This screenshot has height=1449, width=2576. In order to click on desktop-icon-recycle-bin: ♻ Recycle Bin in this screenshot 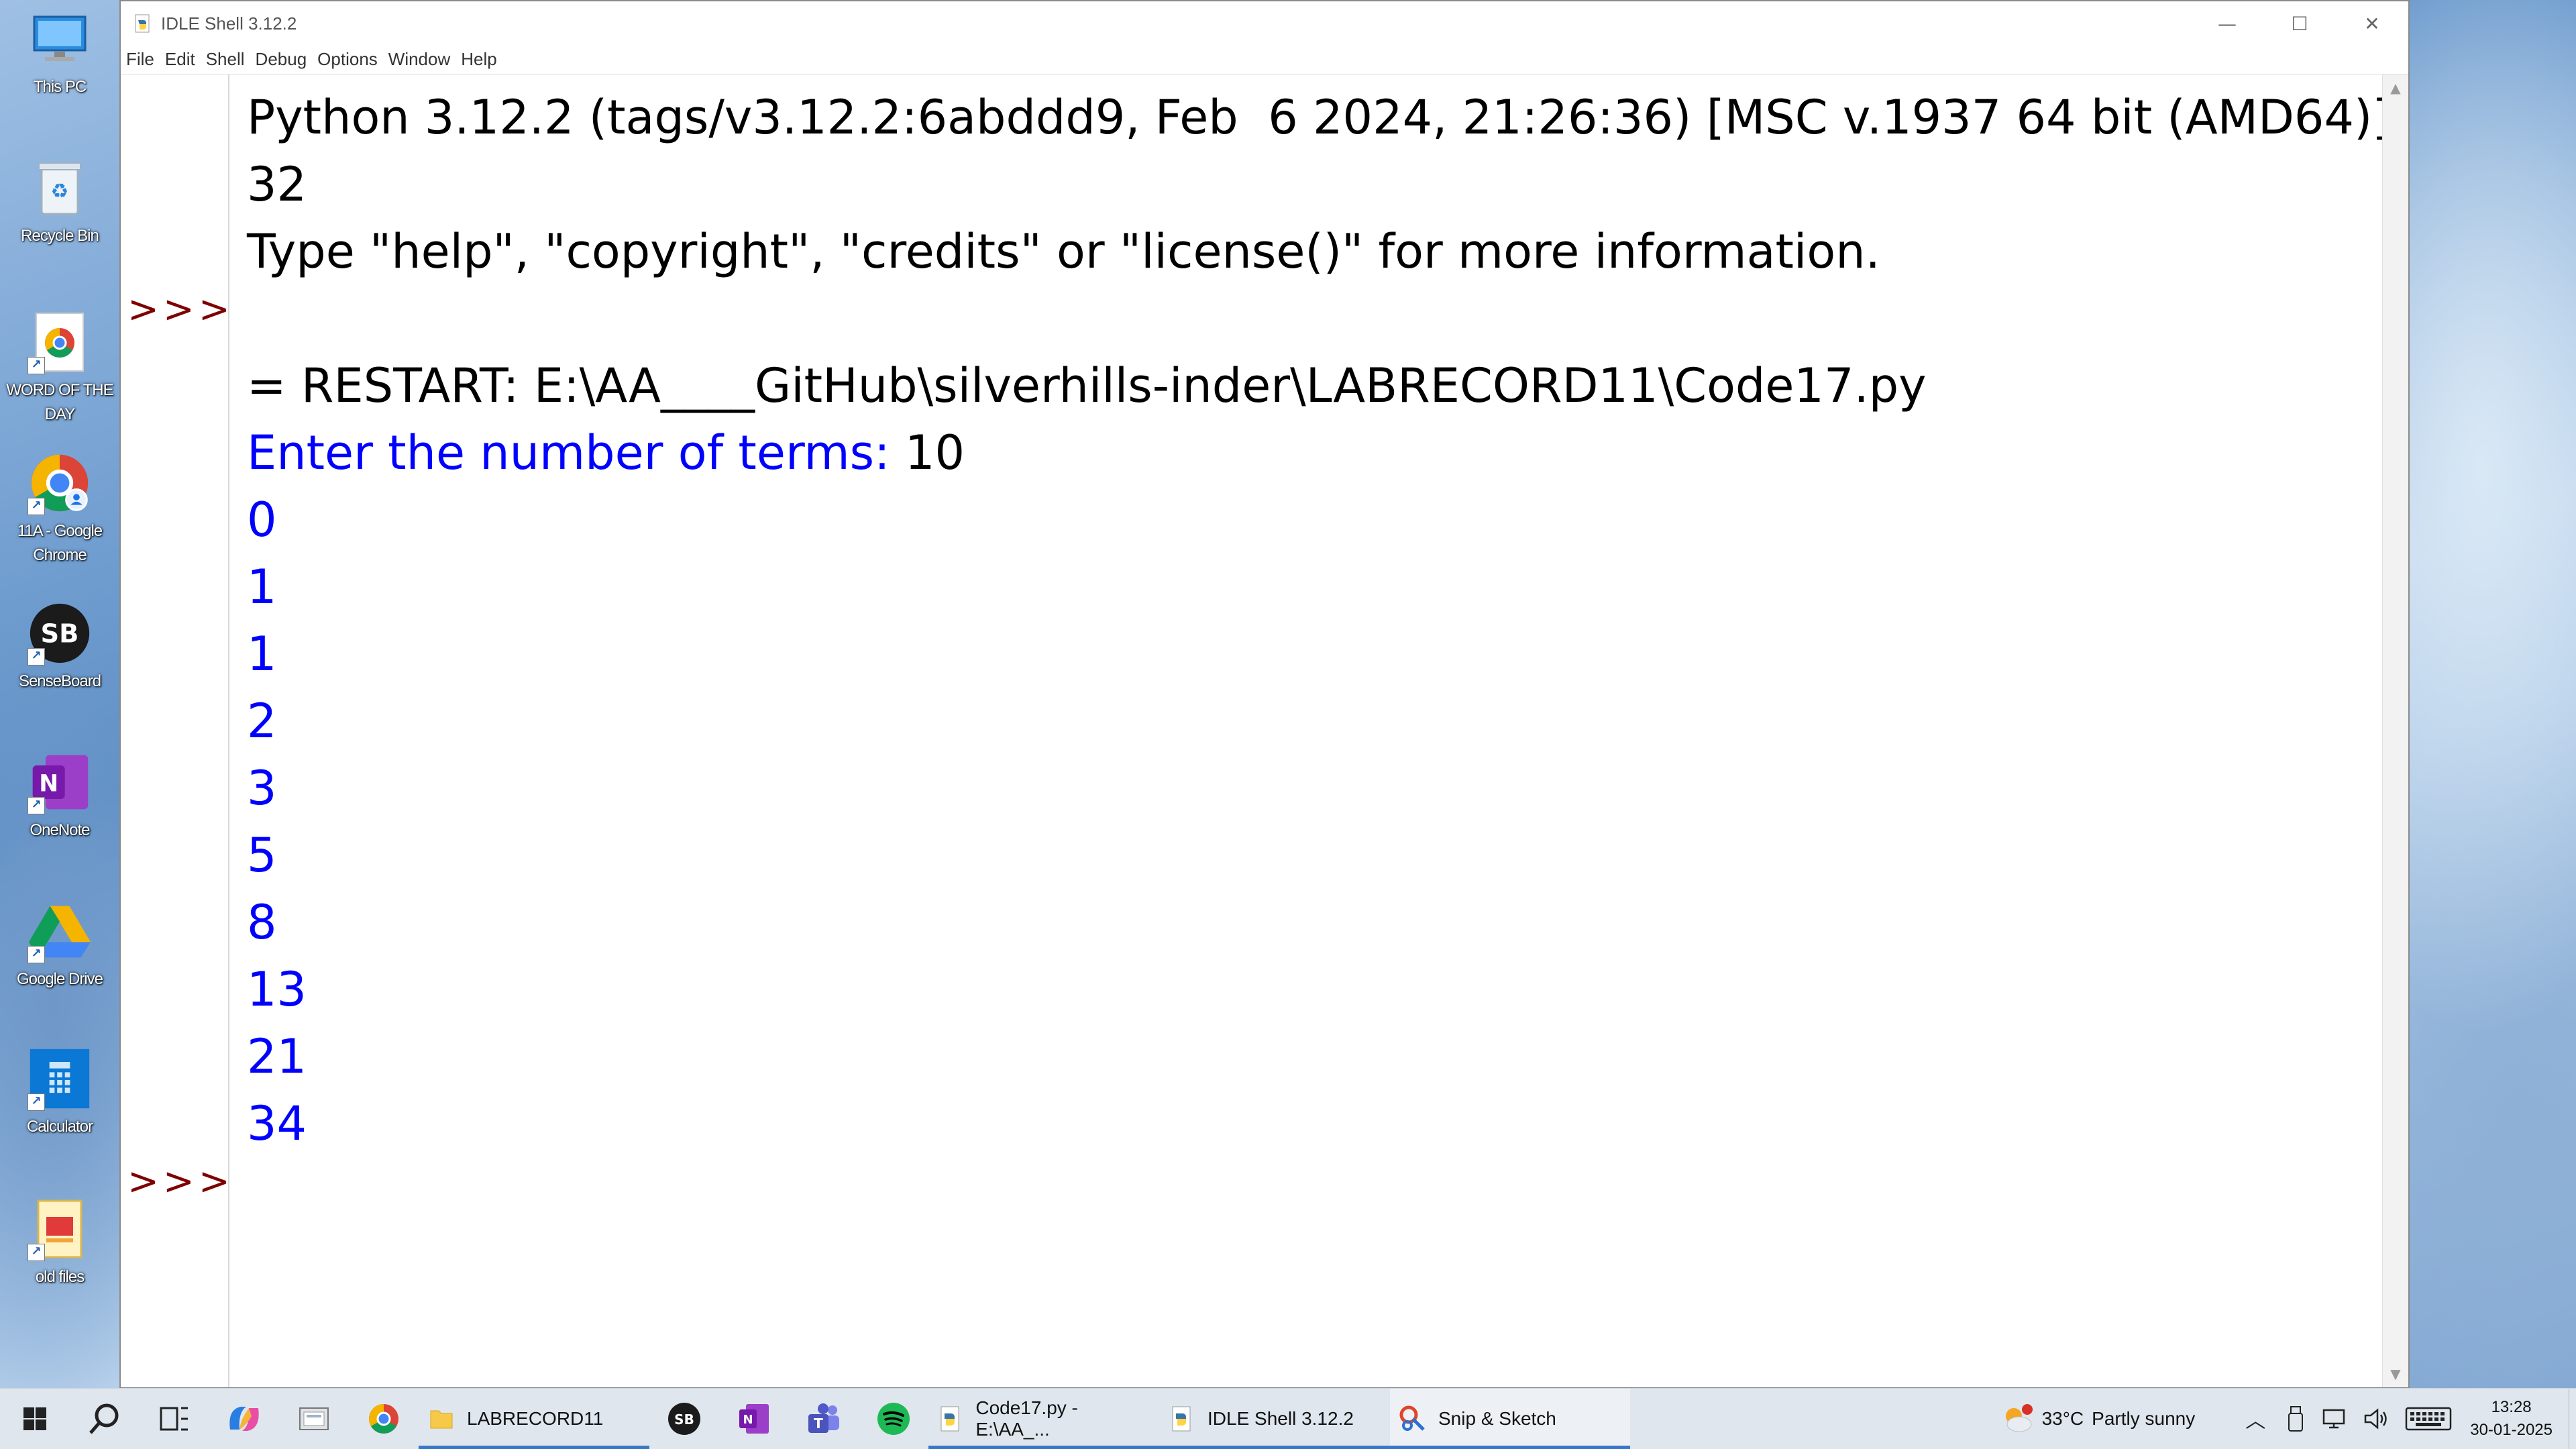, I will do `click(60, 202)`.